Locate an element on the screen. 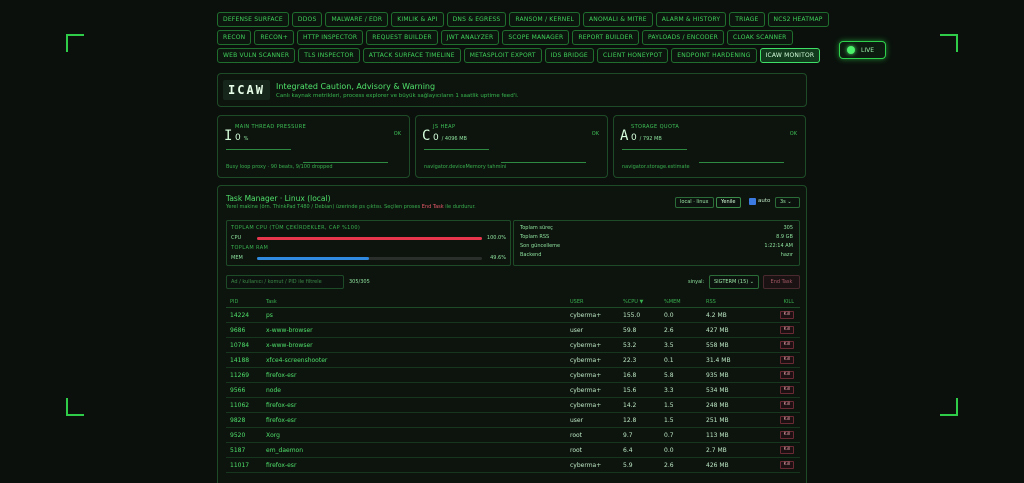  auto-refresh-checkbox is located at coordinates (752, 201).